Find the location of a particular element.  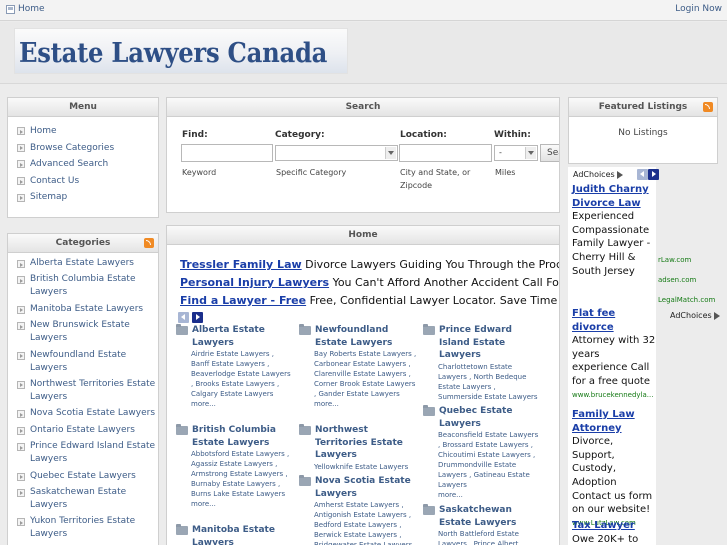

directory-heading: Nova Scotia Estate Lawyers is located at coordinates (358, 487).